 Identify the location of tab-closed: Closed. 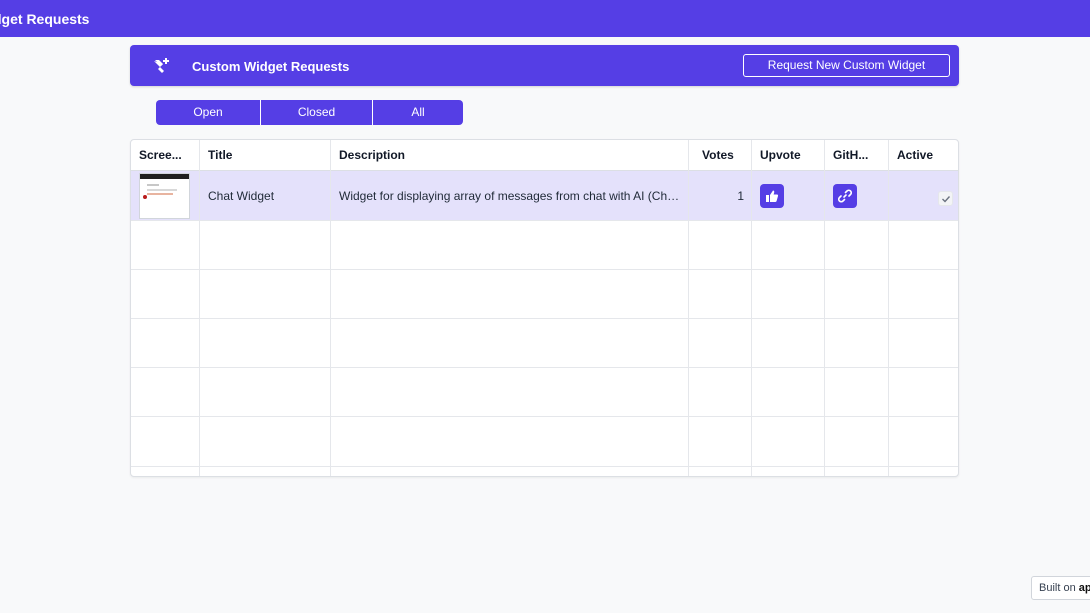
(316, 112).